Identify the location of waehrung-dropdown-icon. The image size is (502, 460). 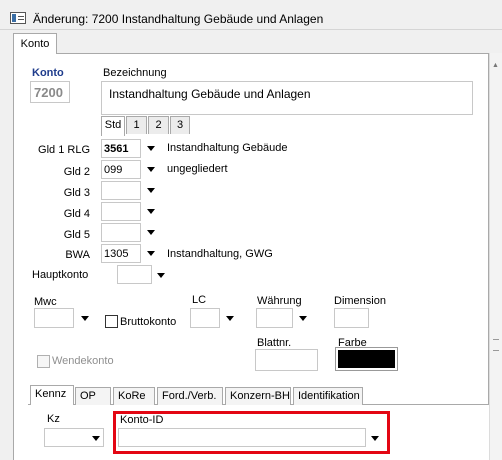
(303, 318).